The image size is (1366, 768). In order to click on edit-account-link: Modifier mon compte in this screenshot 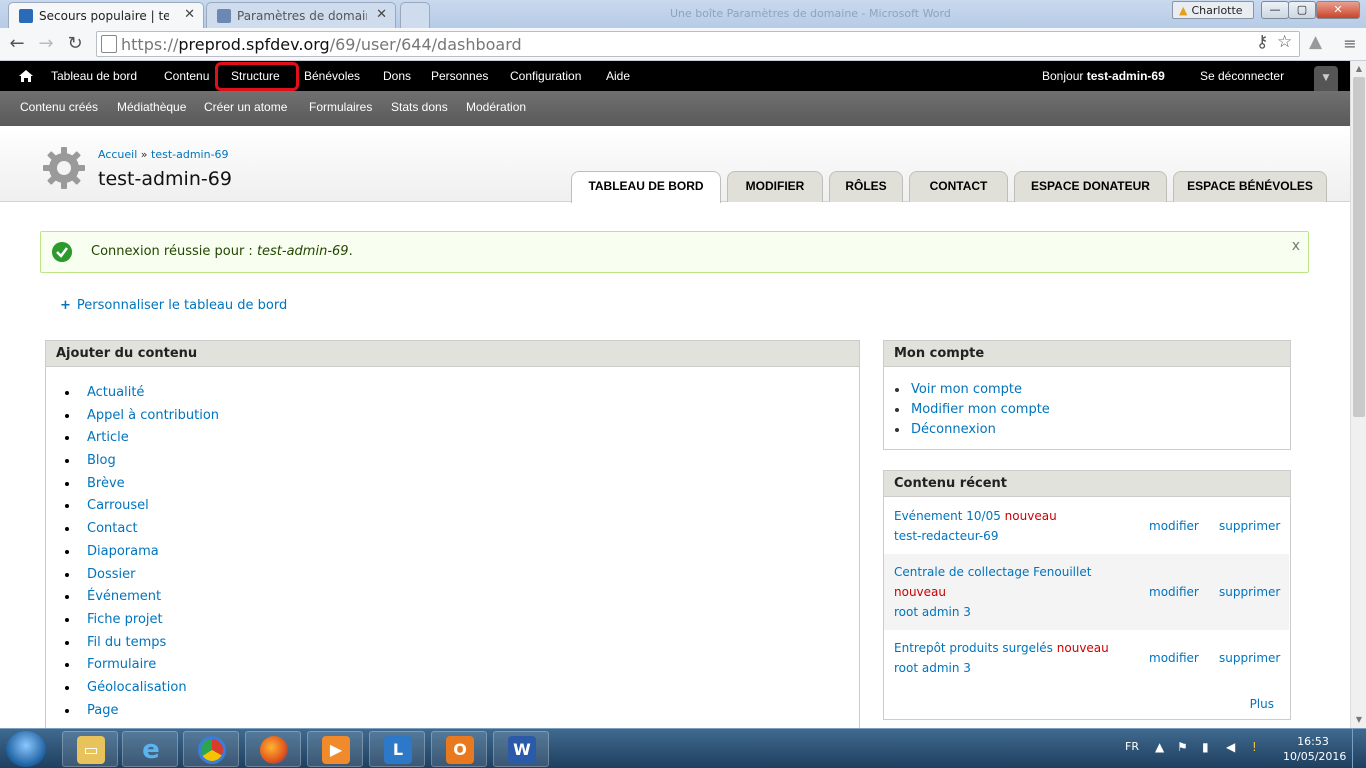, I will do `click(980, 409)`.